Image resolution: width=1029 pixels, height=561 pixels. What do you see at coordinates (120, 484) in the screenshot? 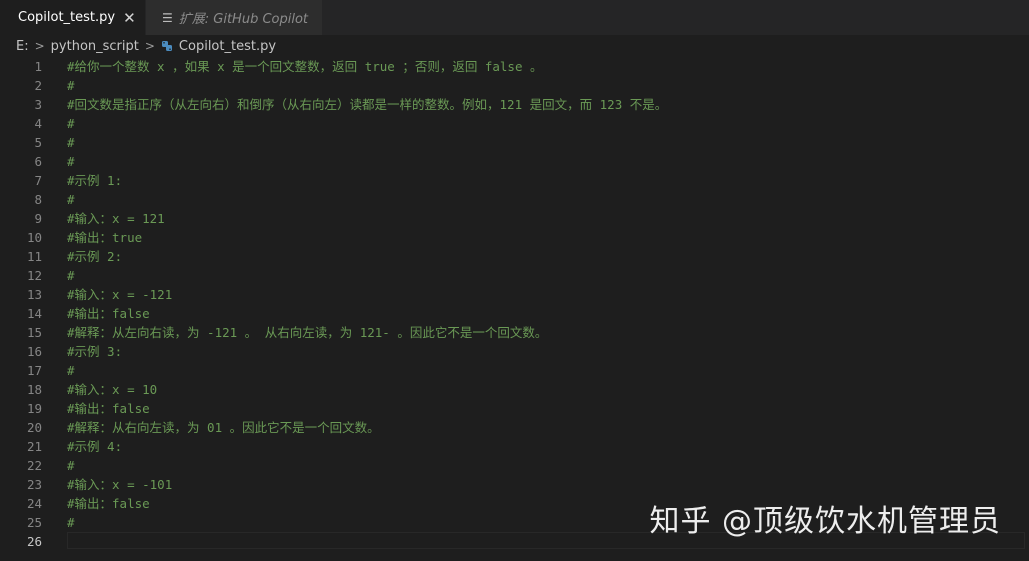
I see `code-text: #输入：x = -101` at bounding box center [120, 484].